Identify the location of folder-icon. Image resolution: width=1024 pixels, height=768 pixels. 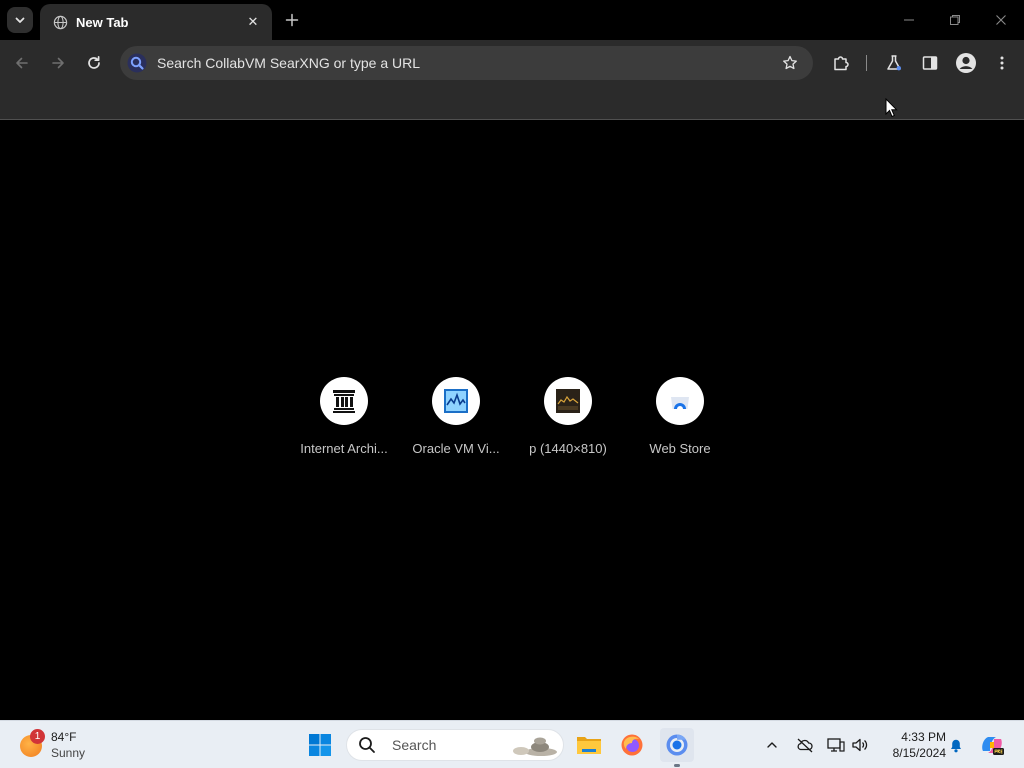
(589, 745).